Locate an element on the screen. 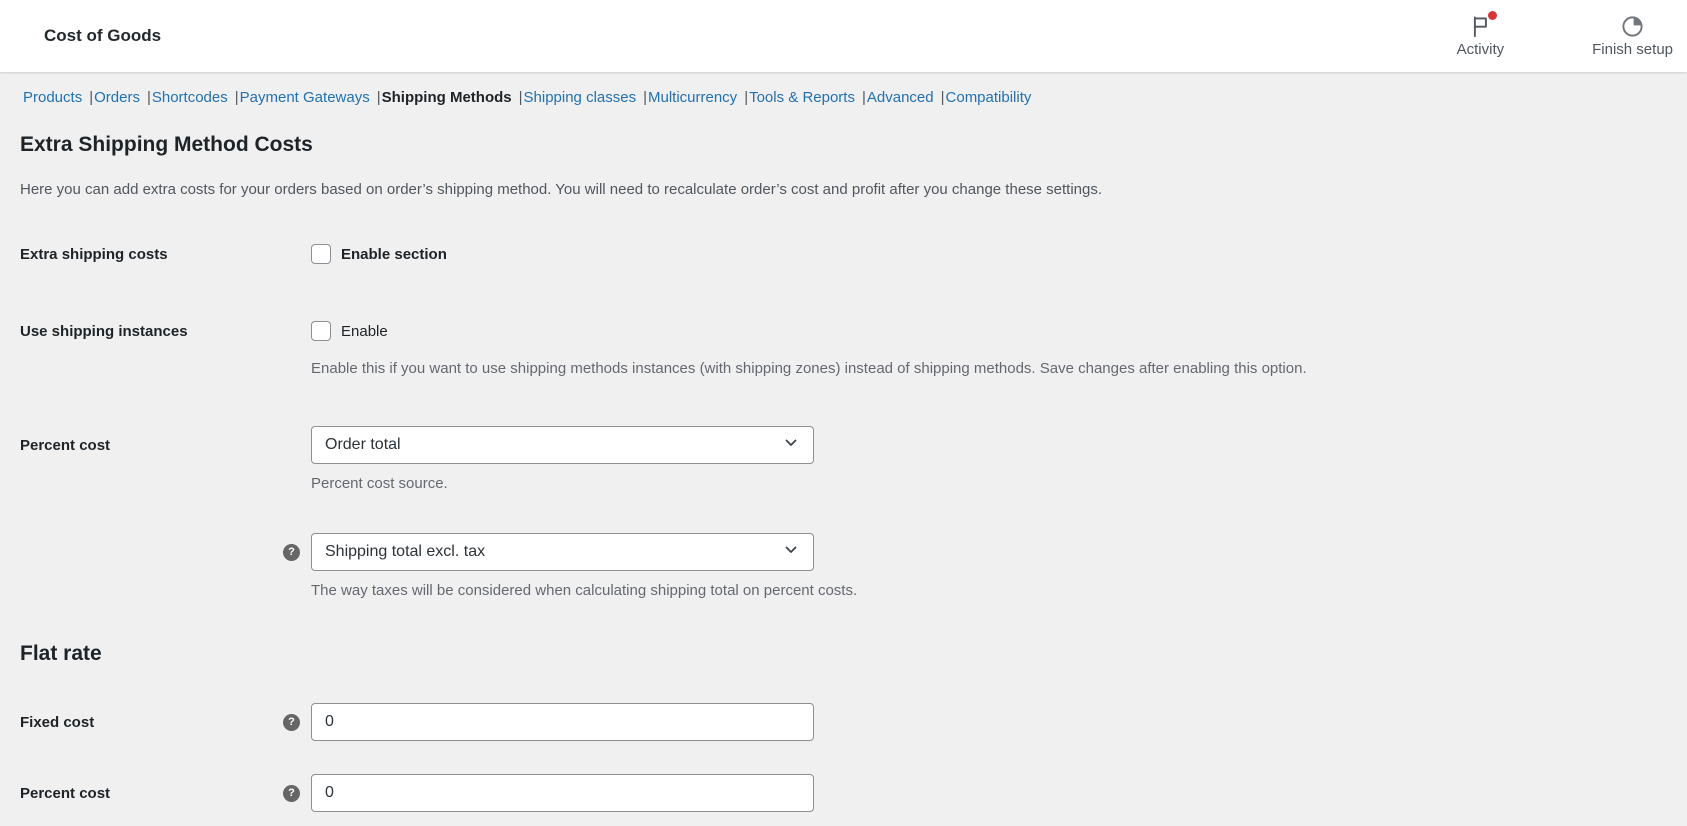  tab-multicurrency: Multicurrency is located at coordinates (692, 97).